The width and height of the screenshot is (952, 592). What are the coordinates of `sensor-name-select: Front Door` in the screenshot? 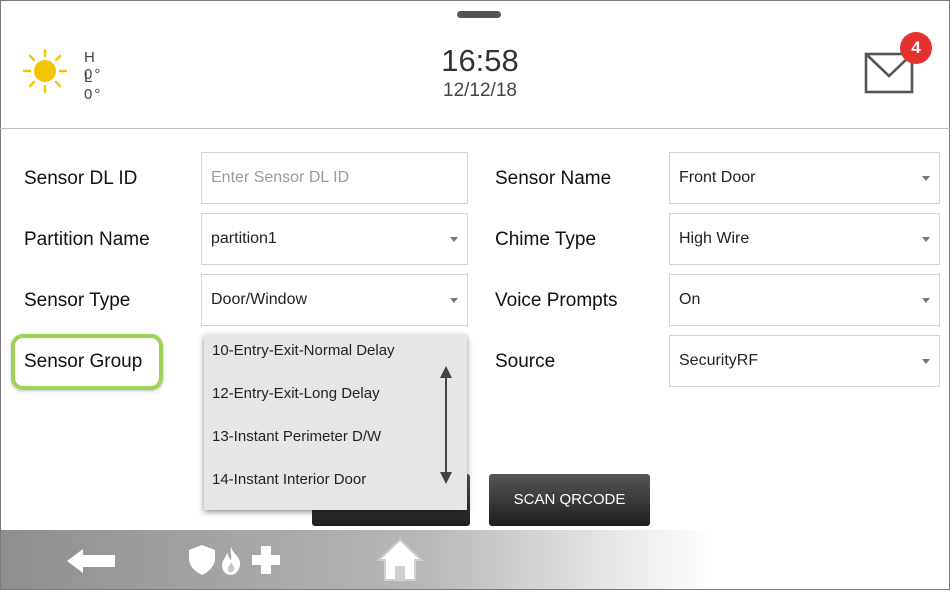 It's located at (804, 178).